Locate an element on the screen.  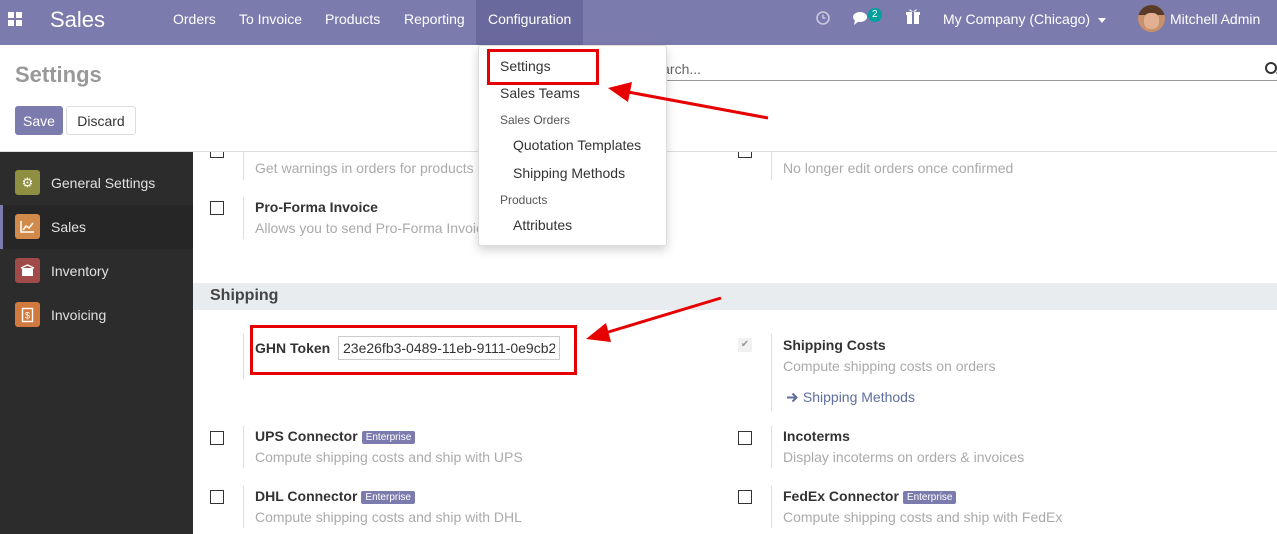
invoice-icon: $ is located at coordinates (27, 314).